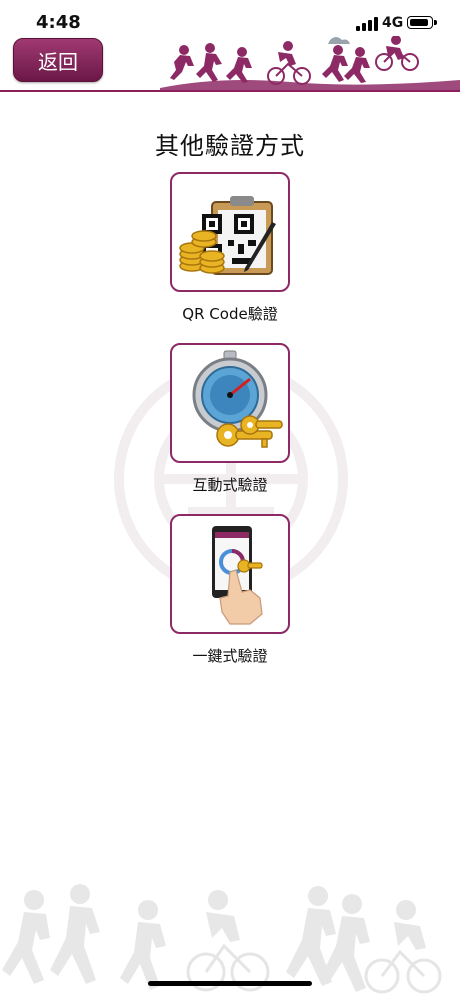  I want to click on qr-code-coins-icon, so click(227, 235).